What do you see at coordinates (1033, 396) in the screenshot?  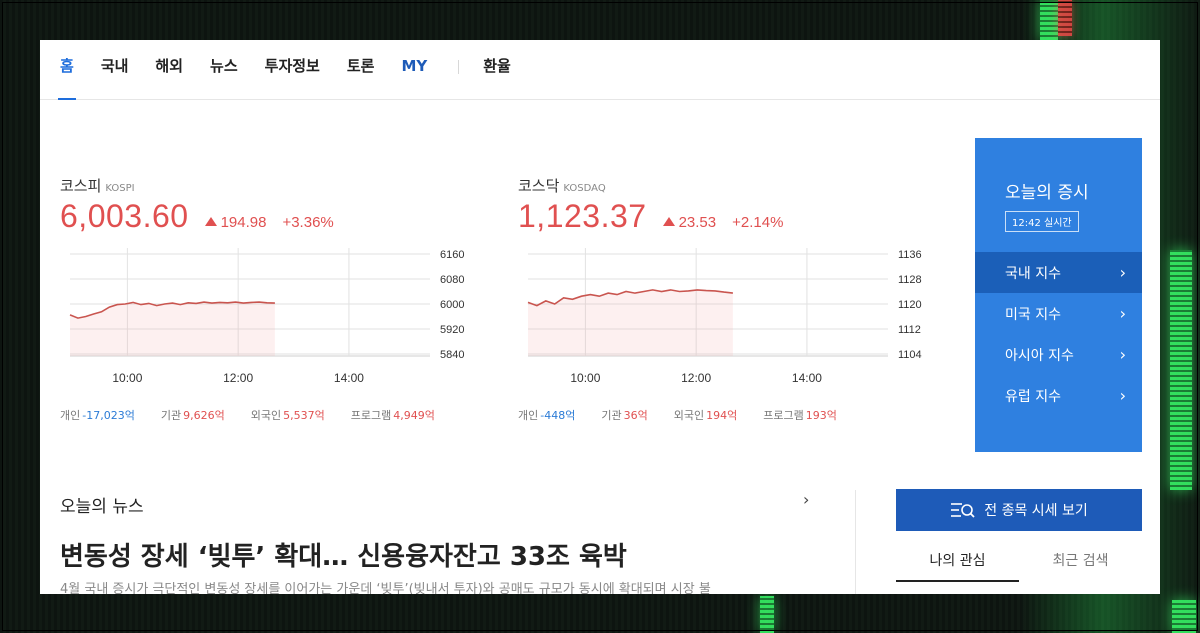 I see `market-item-label: 유럽 지수` at bounding box center [1033, 396].